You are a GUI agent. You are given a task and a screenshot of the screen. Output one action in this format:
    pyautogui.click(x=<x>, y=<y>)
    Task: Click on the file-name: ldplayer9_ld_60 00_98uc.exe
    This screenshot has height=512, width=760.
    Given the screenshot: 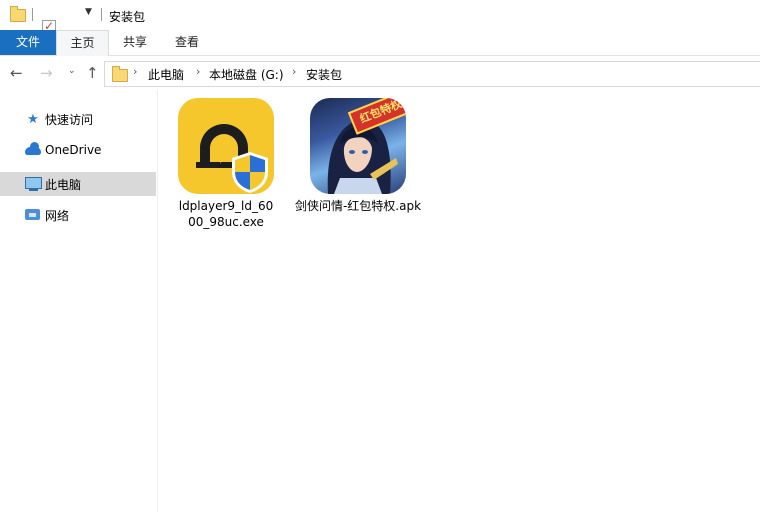 What is the action you would take?
    pyautogui.click(x=226, y=214)
    